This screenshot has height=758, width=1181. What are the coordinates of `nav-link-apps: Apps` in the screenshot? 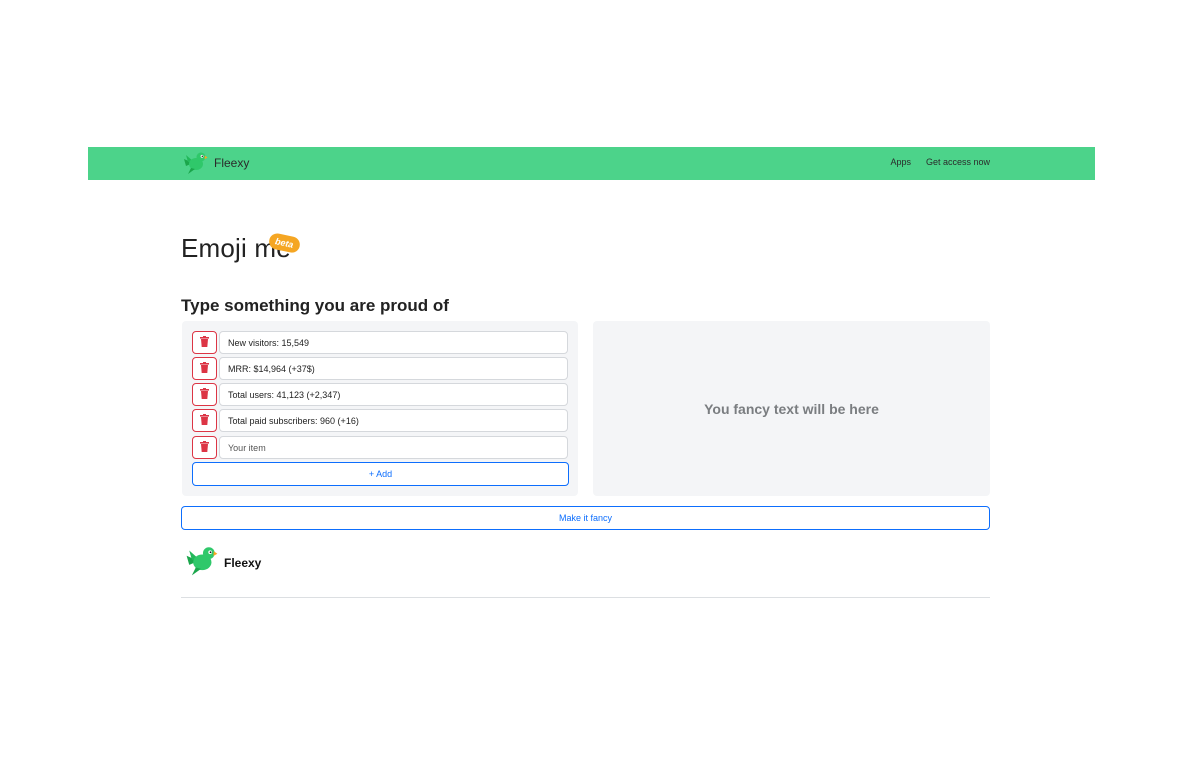 It's located at (900, 162).